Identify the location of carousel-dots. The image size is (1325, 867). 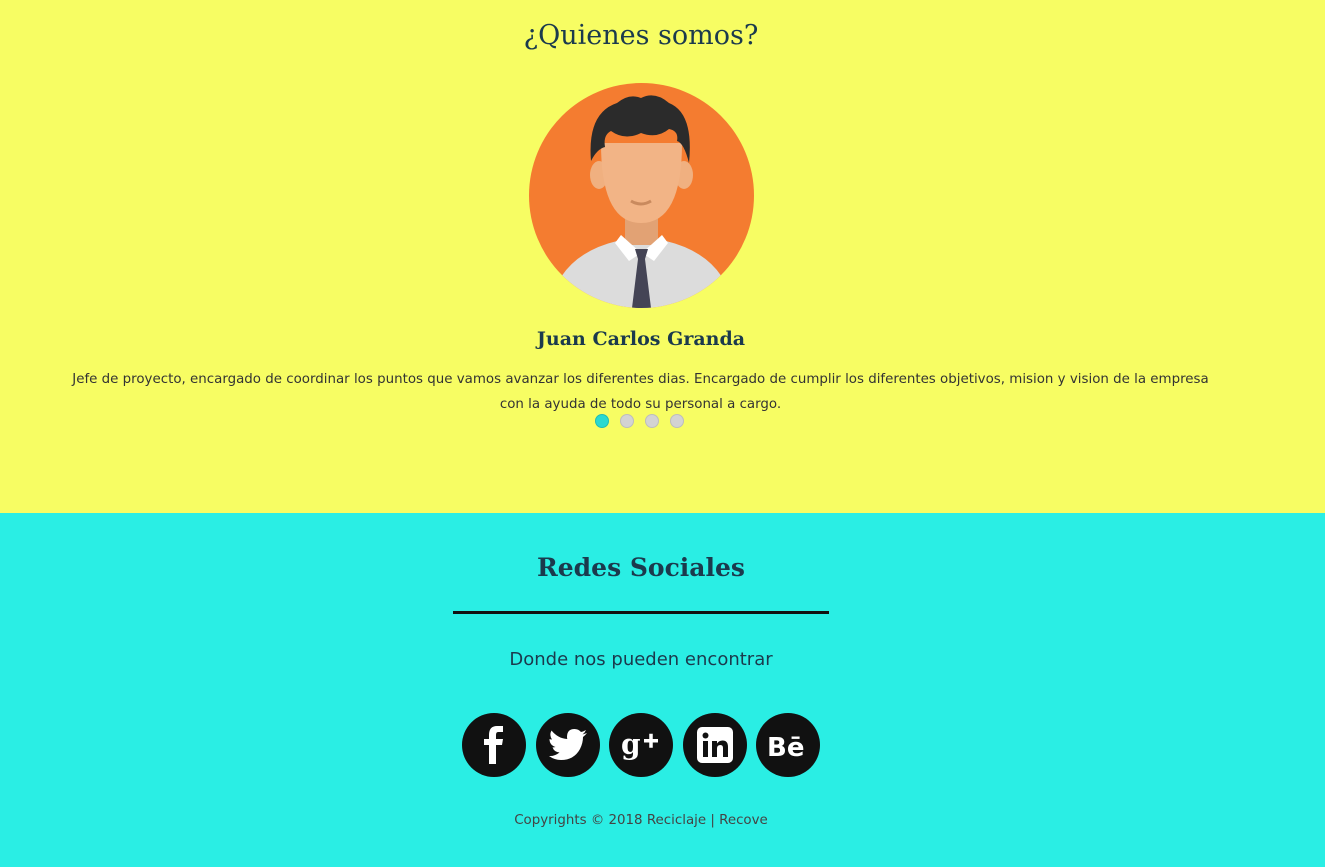
(639, 421).